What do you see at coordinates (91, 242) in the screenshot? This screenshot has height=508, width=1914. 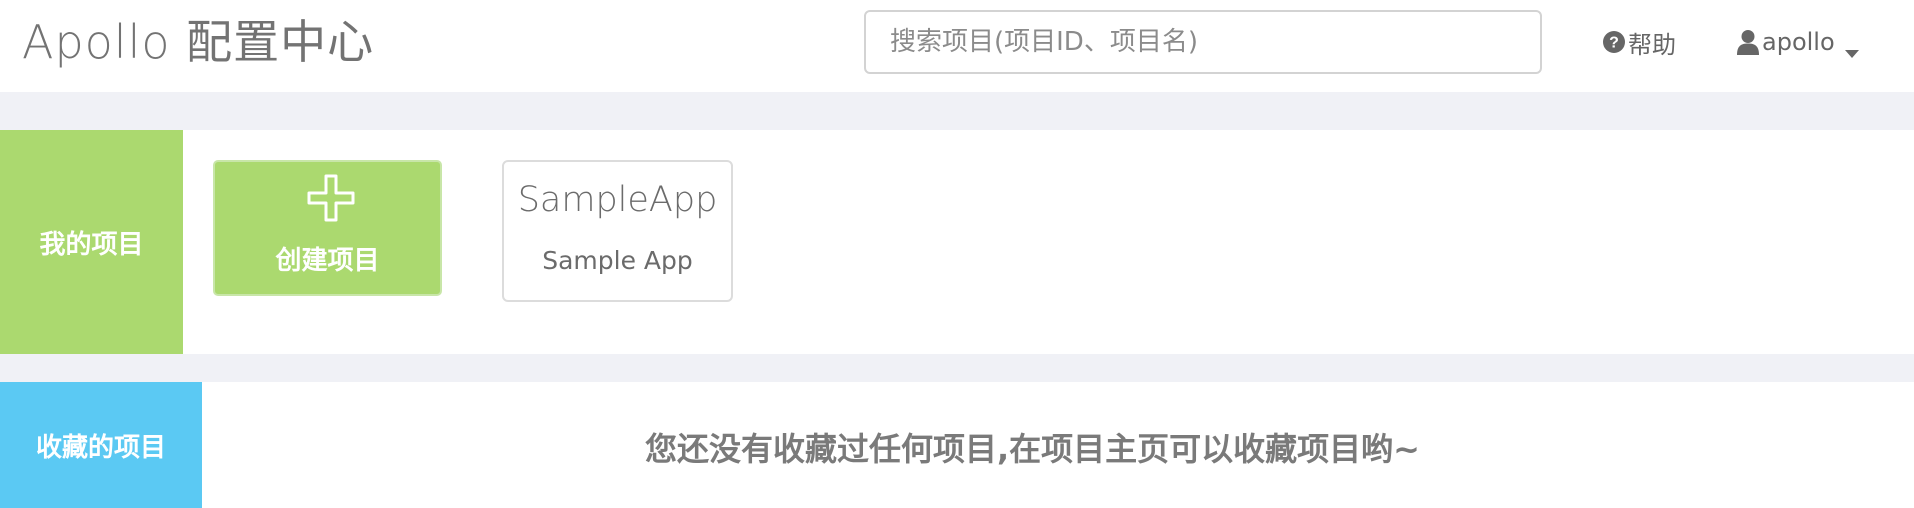 I see `my-projects-label: 我的项目` at bounding box center [91, 242].